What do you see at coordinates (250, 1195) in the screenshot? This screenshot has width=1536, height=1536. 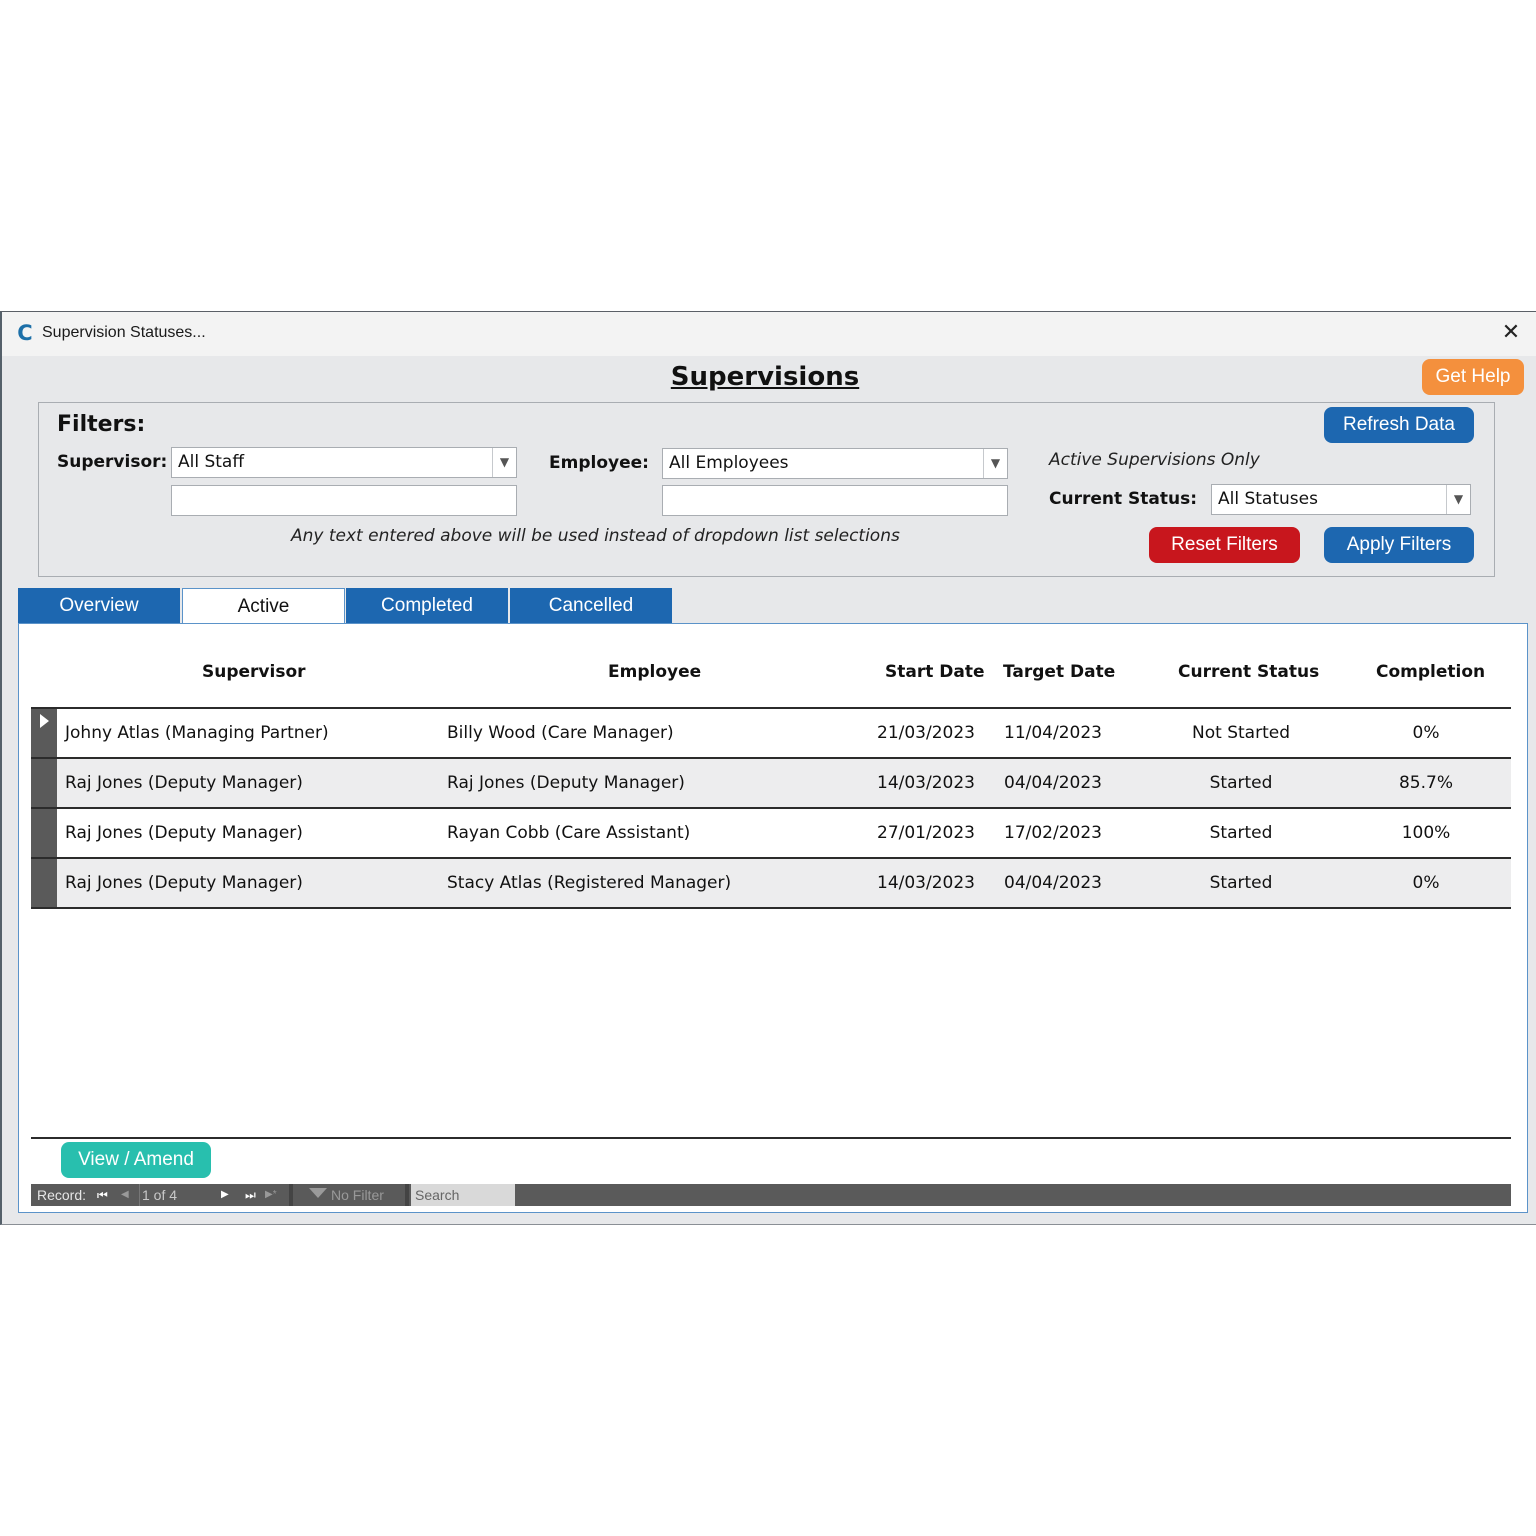 I see `last-record-icon: ⏭` at bounding box center [250, 1195].